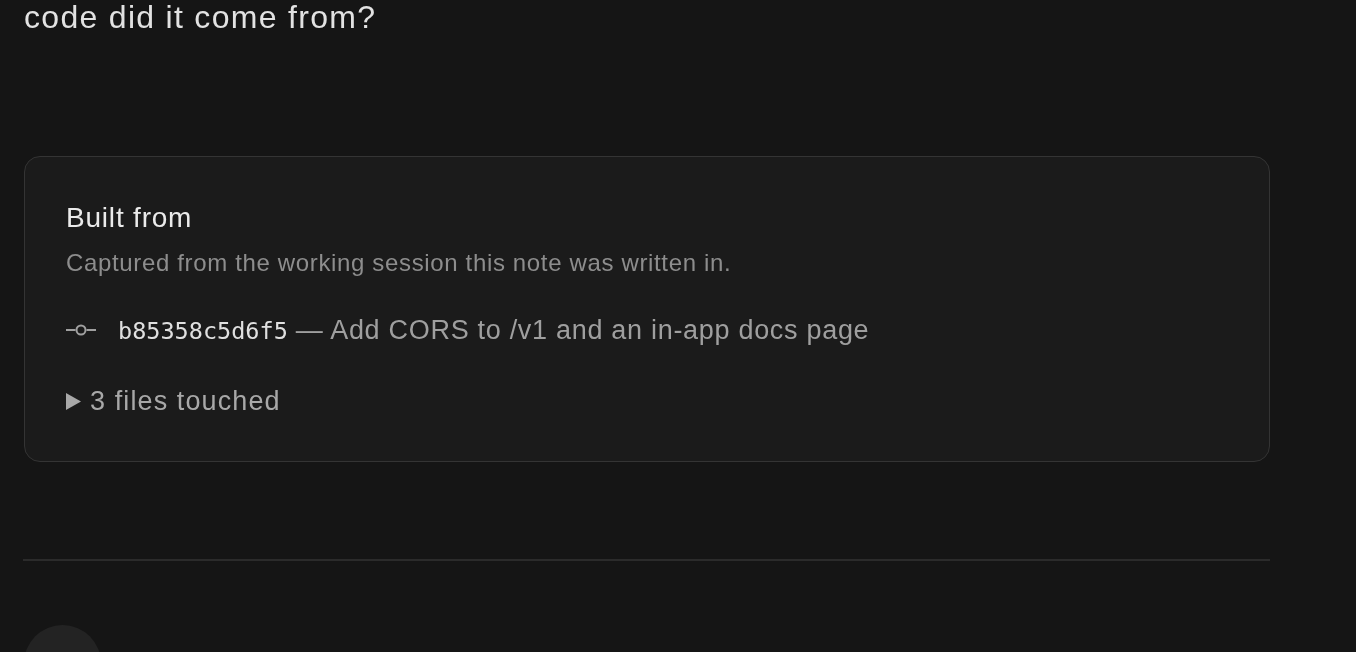  I want to click on commit-icon, so click(81, 330).